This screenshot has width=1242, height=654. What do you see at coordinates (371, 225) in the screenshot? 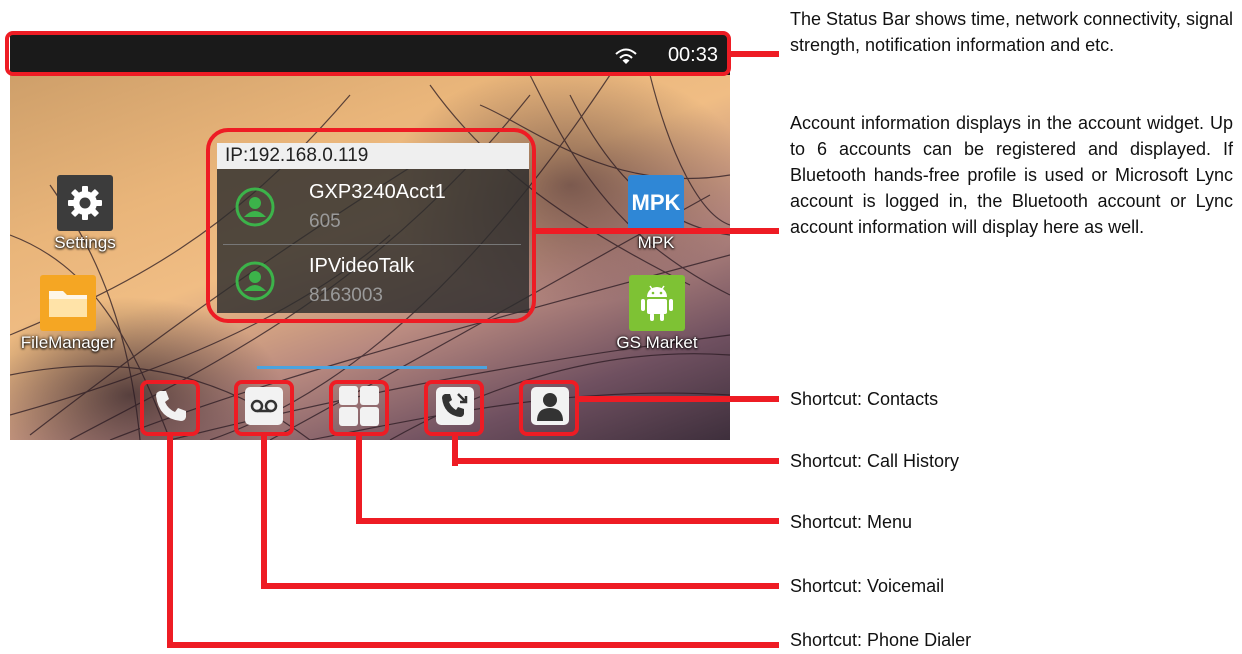
I see `account-widget-highlight` at bounding box center [371, 225].